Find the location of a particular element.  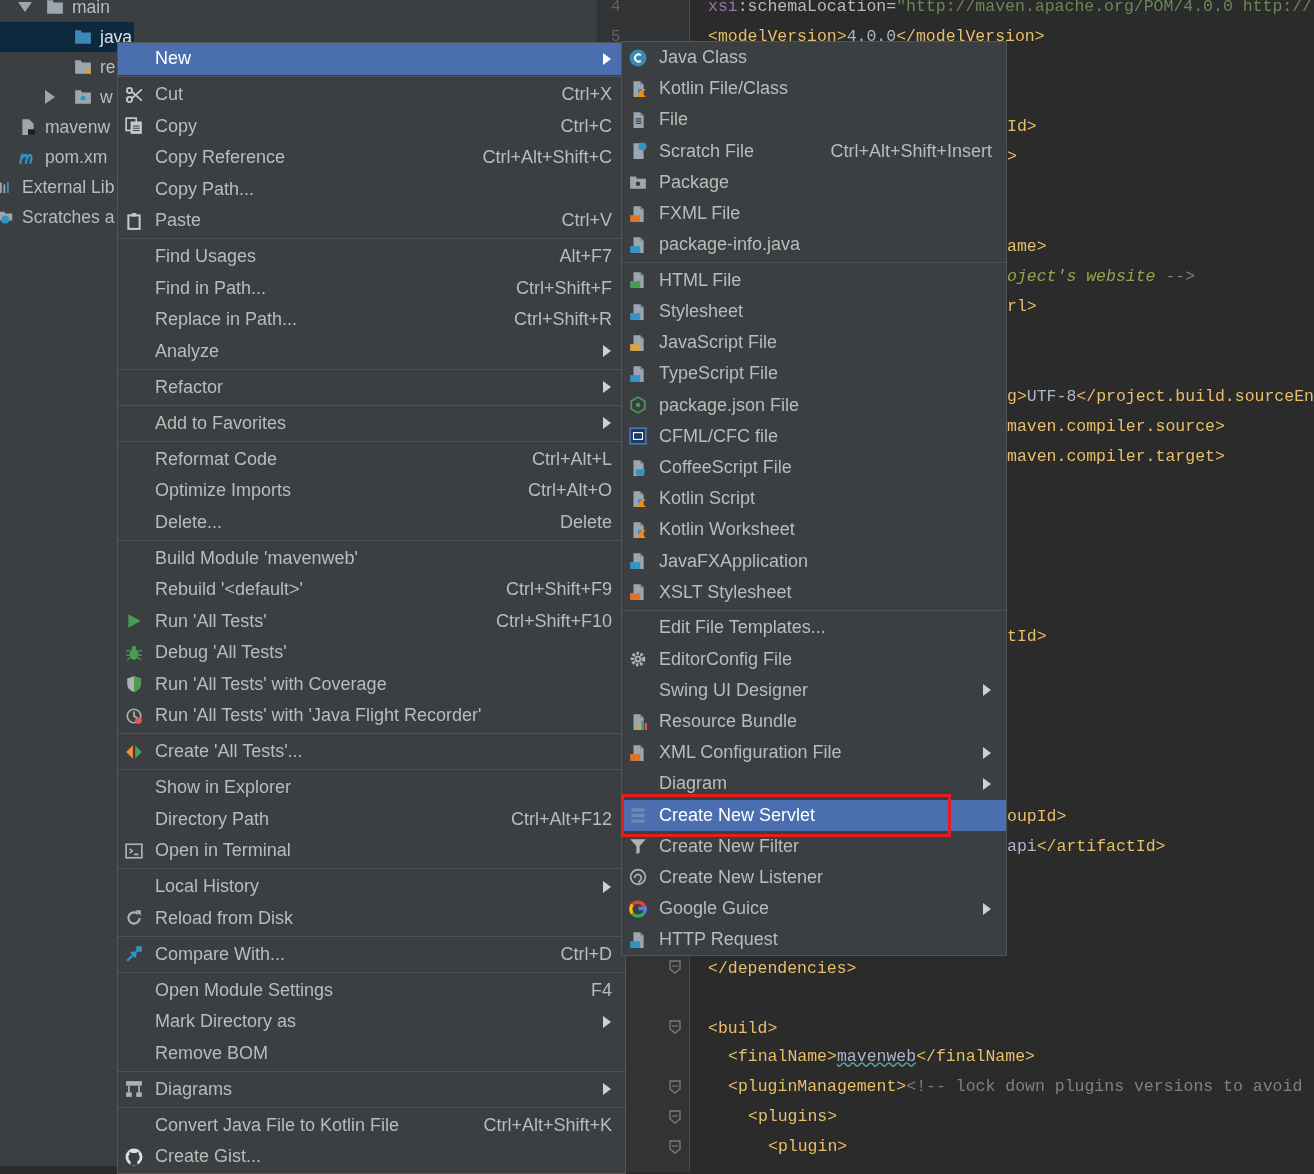

menu-item: Scratch File Ctrl+Alt+Shift+Insert is located at coordinates (814, 151).